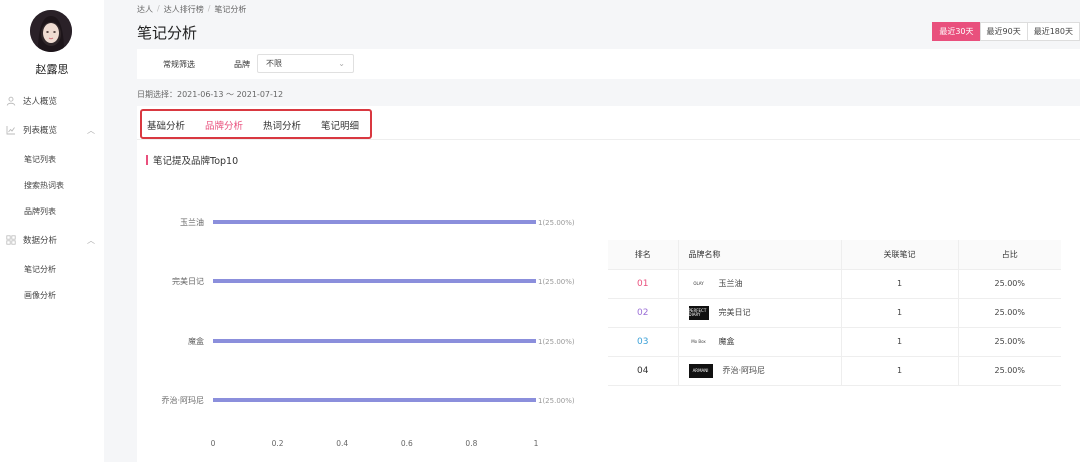 The height and width of the screenshot is (462, 1080). What do you see at coordinates (230, 9) in the screenshot?
I see `breadcrumb-item-current: 笔记分析` at bounding box center [230, 9].